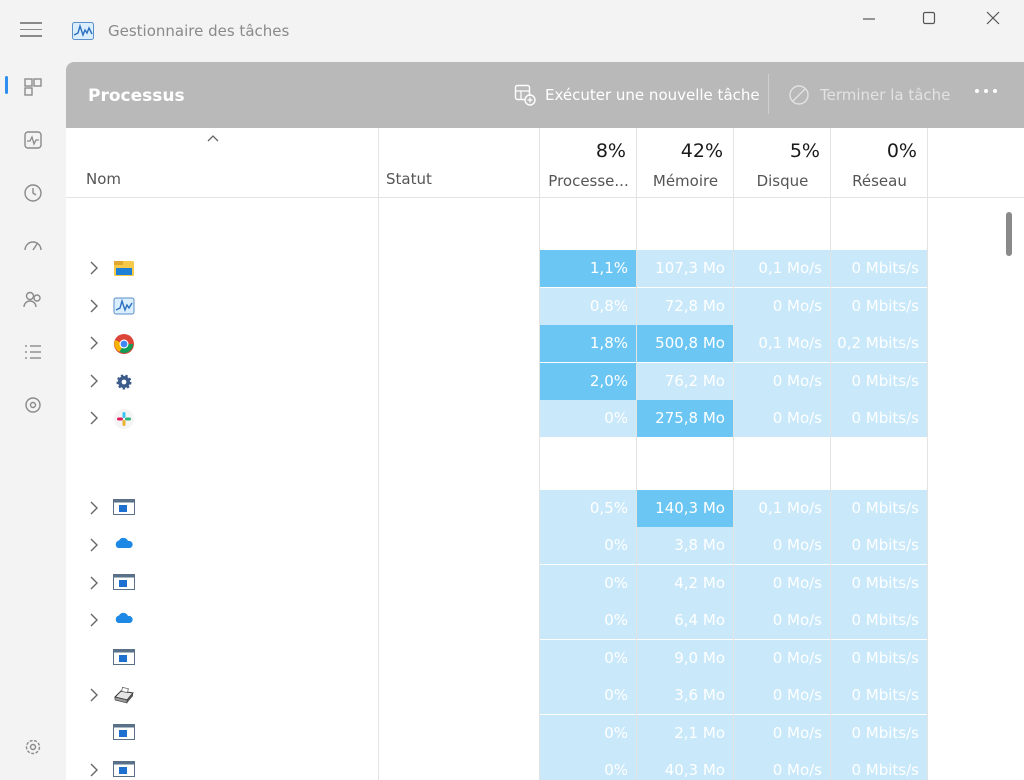 This screenshot has height=780, width=1024. What do you see at coordinates (929, 21) in the screenshot?
I see `maximize-button` at bounding box center [929, 21].